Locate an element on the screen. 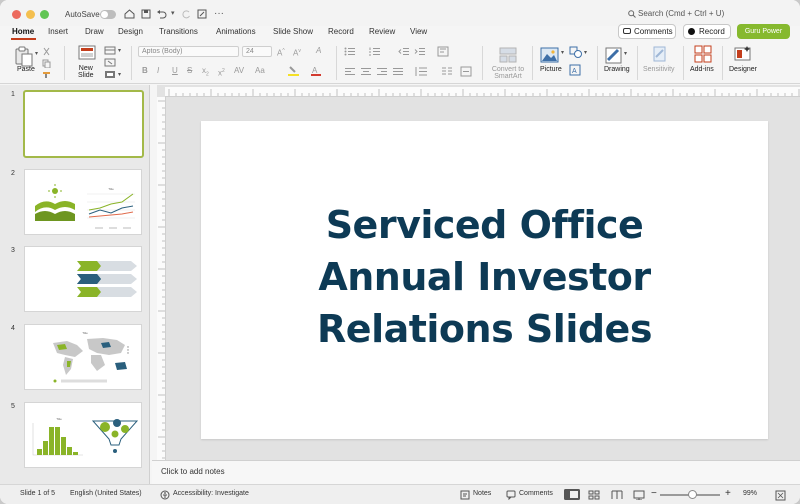 Image resolution: width=800 pixels, height=504 pixels. section-dropdown-icon: ▾ is located at coordinates (119, 75).